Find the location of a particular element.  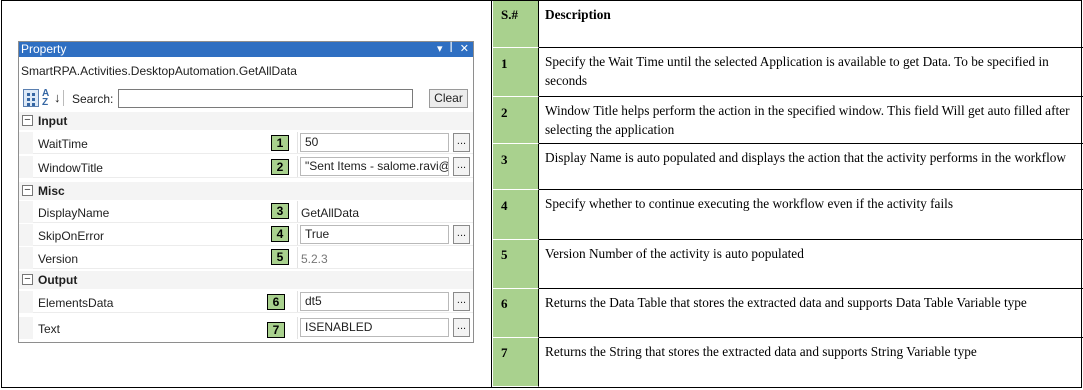

search-input is located at coordinates (265, 98).